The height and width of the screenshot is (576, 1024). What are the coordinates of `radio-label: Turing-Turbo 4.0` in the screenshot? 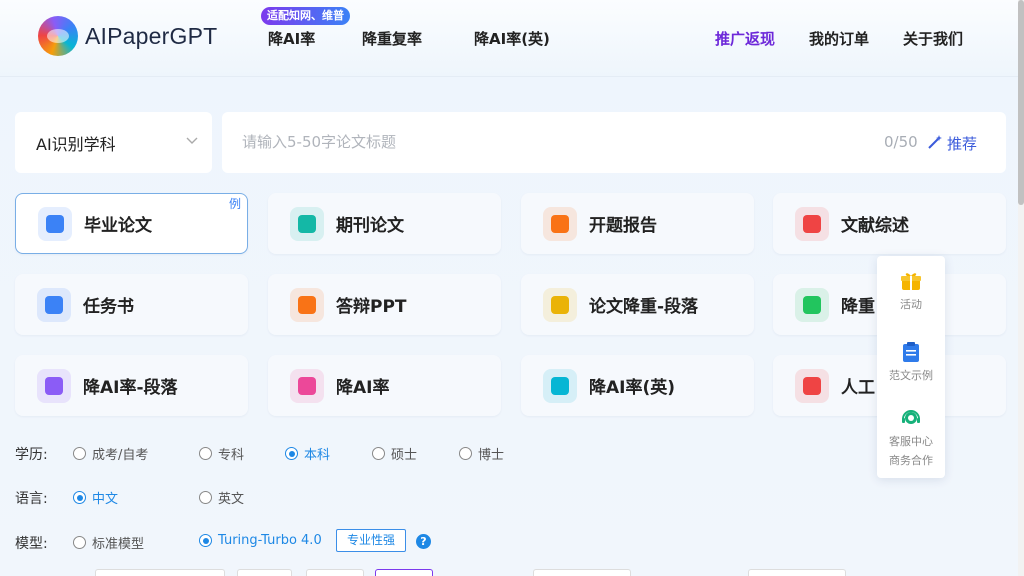 It's located at (270, 540).